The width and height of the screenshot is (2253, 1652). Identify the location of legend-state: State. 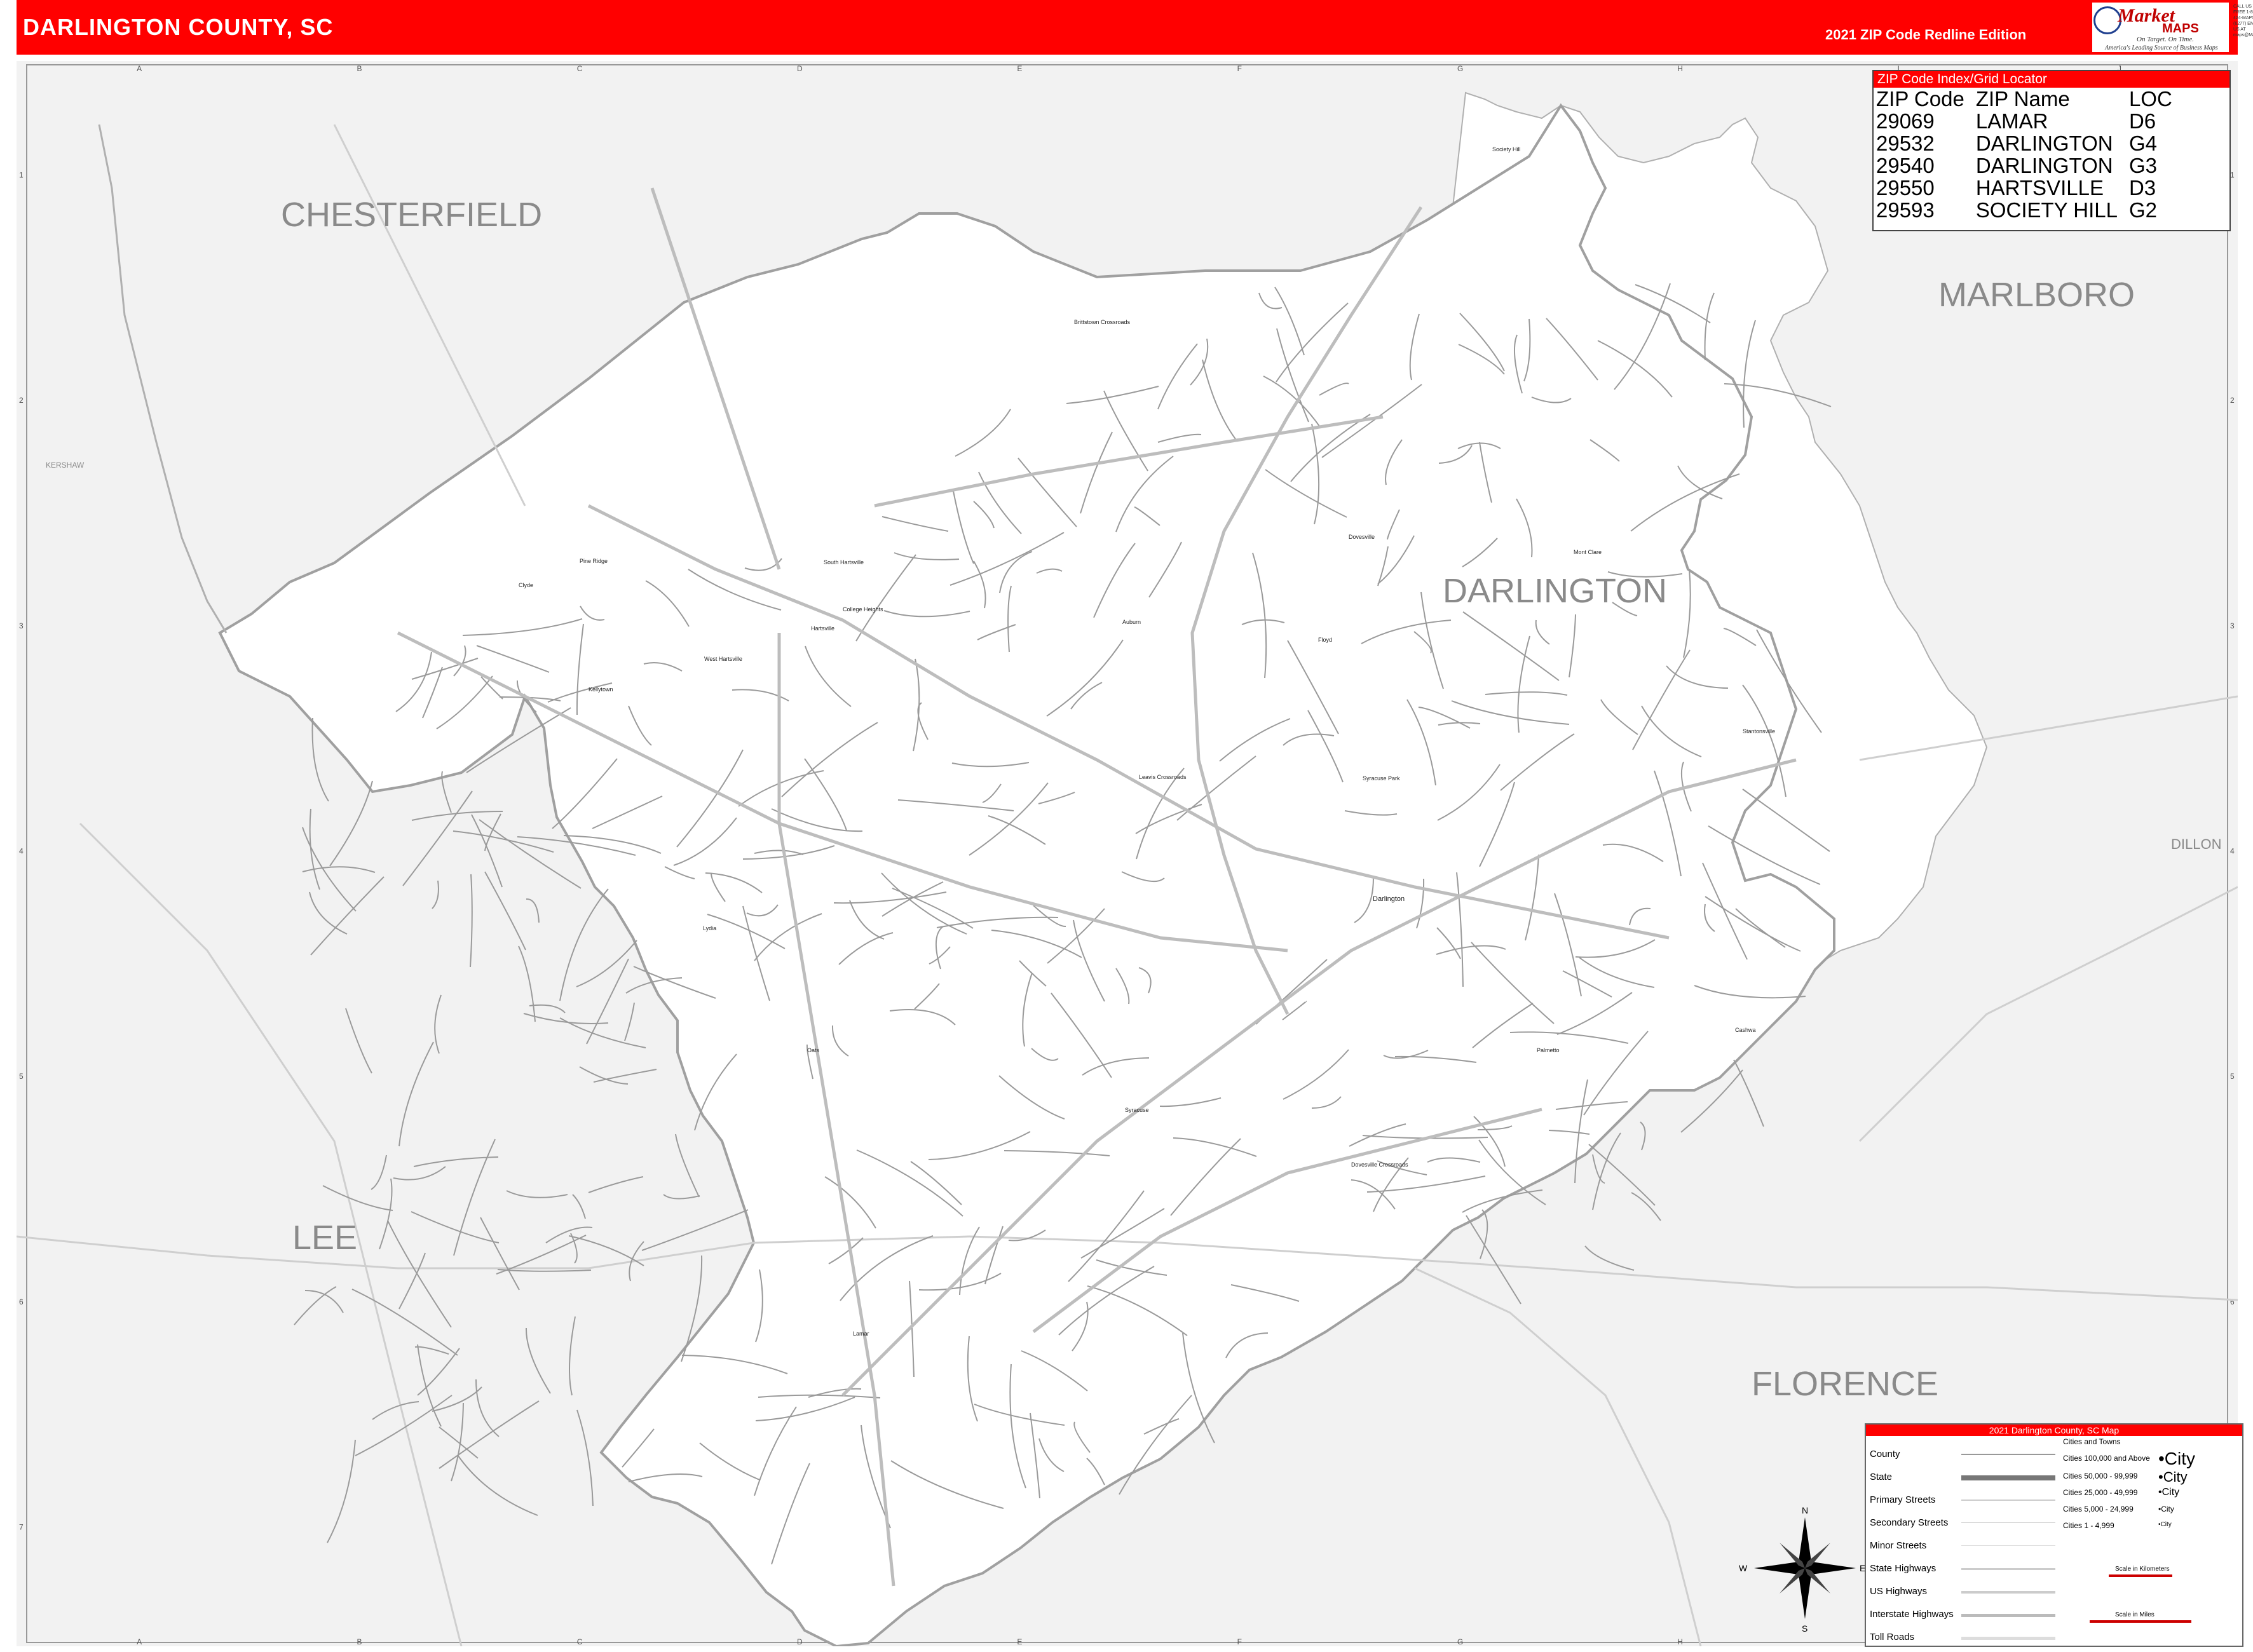
(1881, 1477).